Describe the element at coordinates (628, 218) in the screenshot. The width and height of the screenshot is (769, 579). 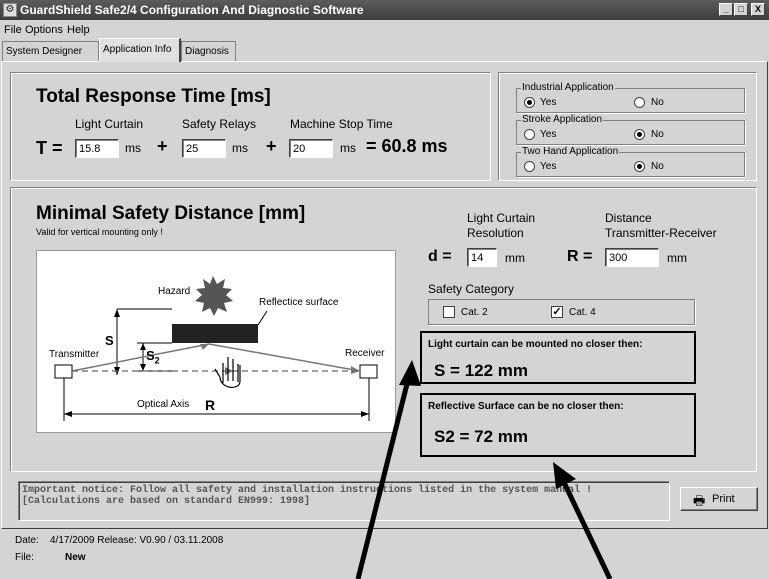
I see `distance-label-line1: Distance` at that location.